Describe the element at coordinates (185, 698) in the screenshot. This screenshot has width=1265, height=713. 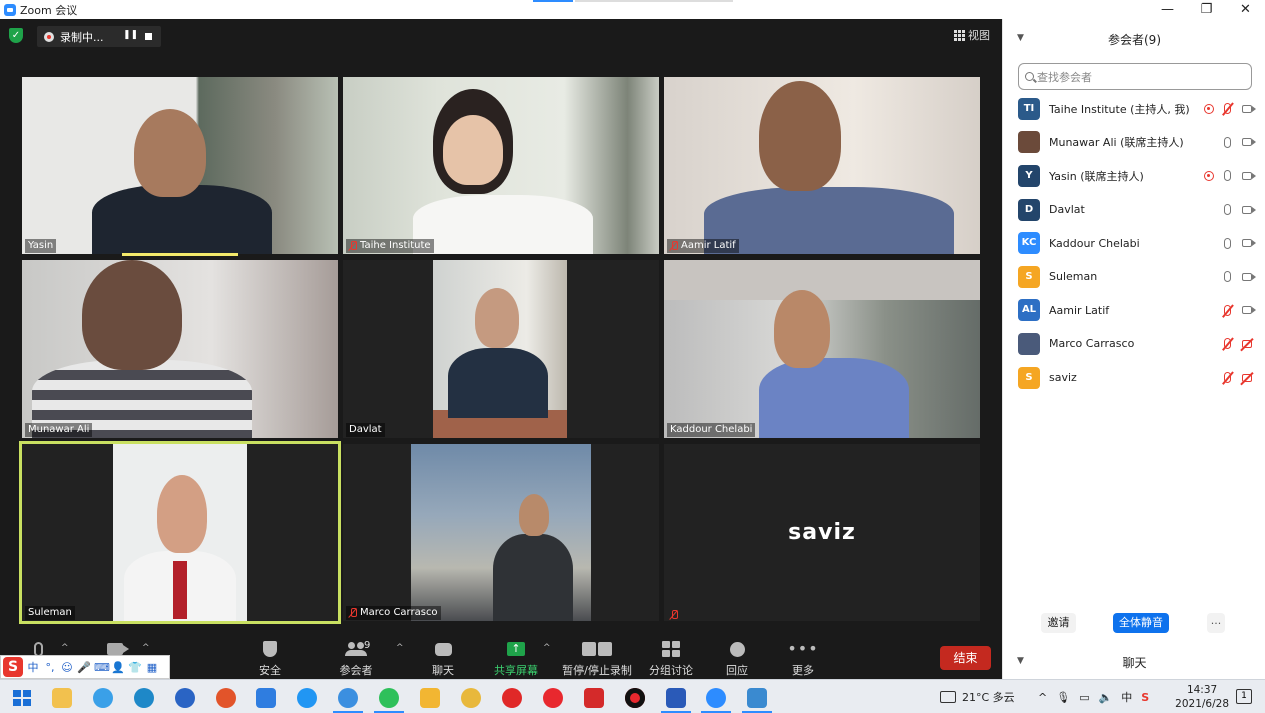
I see `360-security-icon` at that location.